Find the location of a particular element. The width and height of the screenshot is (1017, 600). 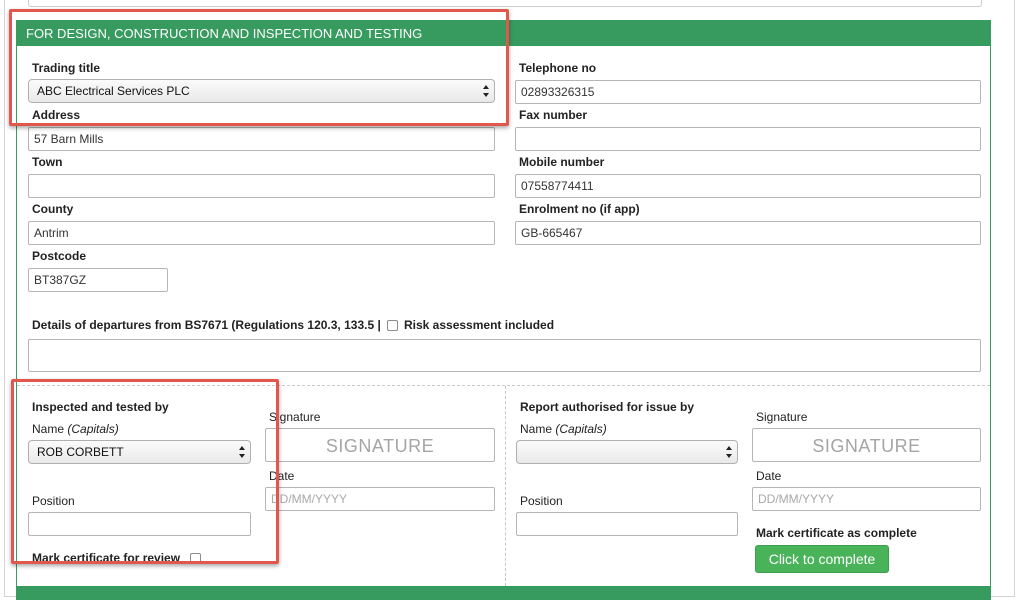

authorised-position-label: Position is located at coordinates (541, 501).